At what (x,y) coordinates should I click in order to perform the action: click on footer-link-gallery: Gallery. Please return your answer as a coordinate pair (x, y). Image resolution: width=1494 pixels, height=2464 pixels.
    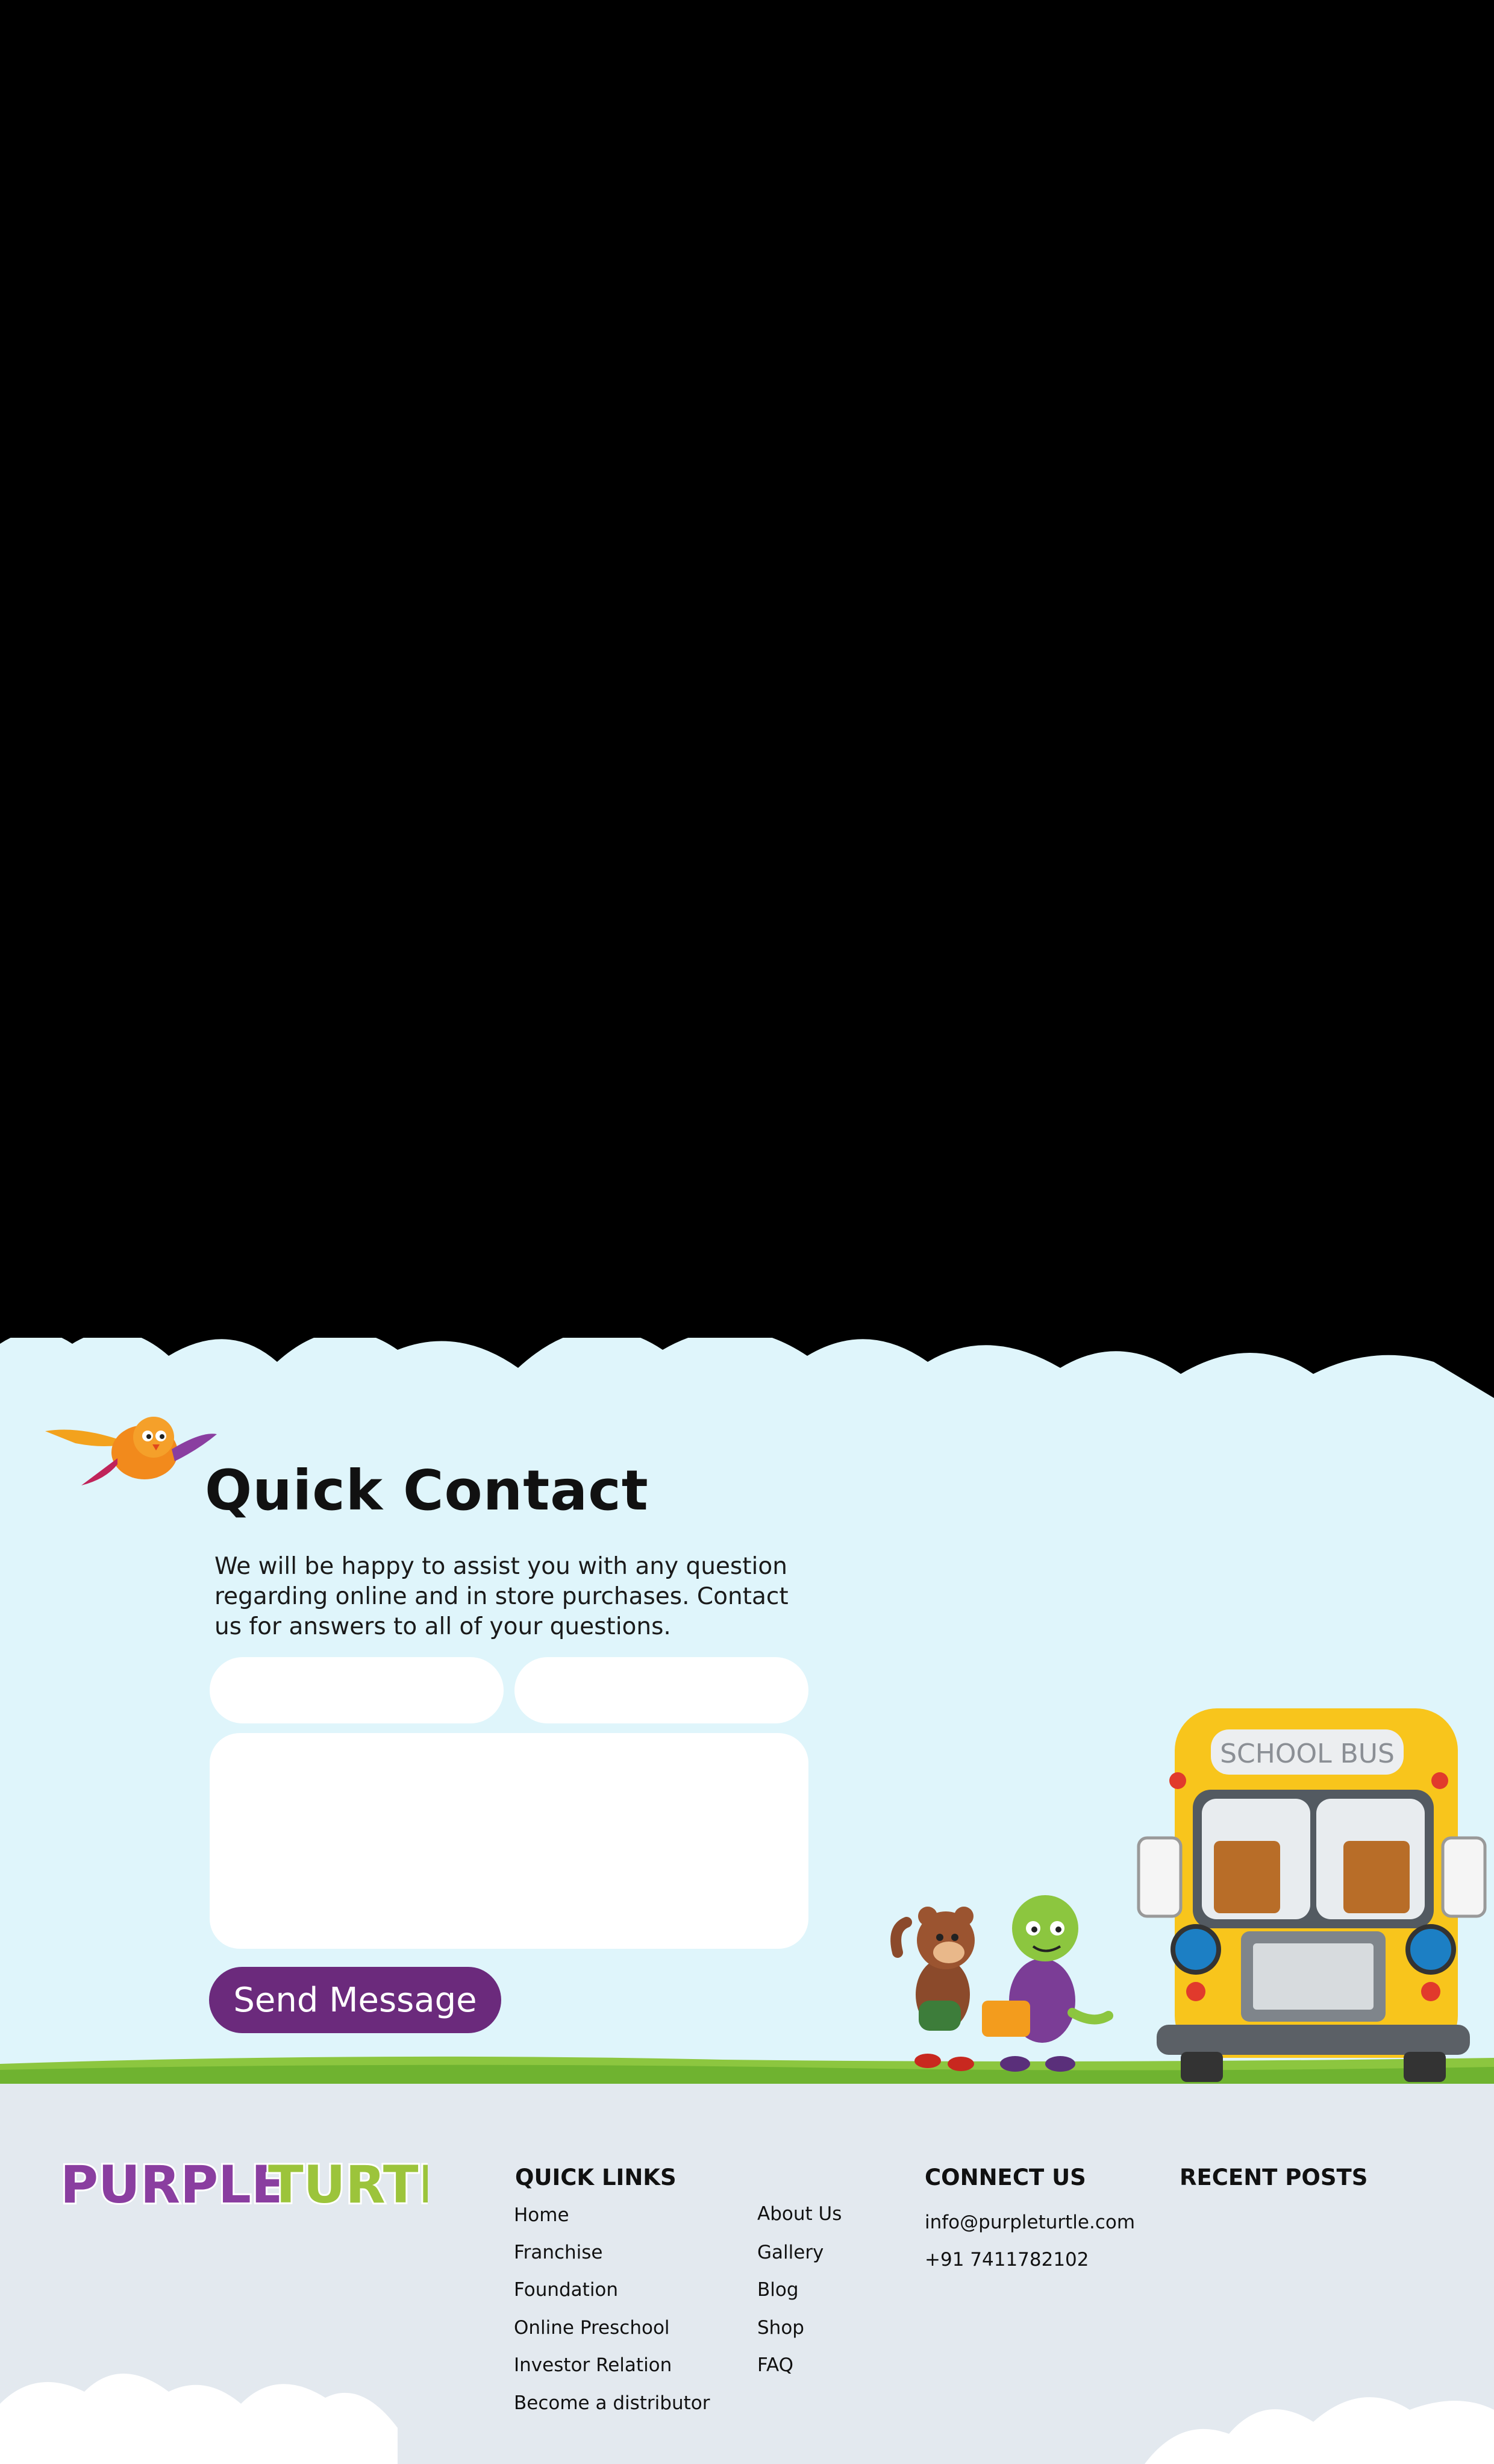
    Looking at the image, I should click on (790, 2252).